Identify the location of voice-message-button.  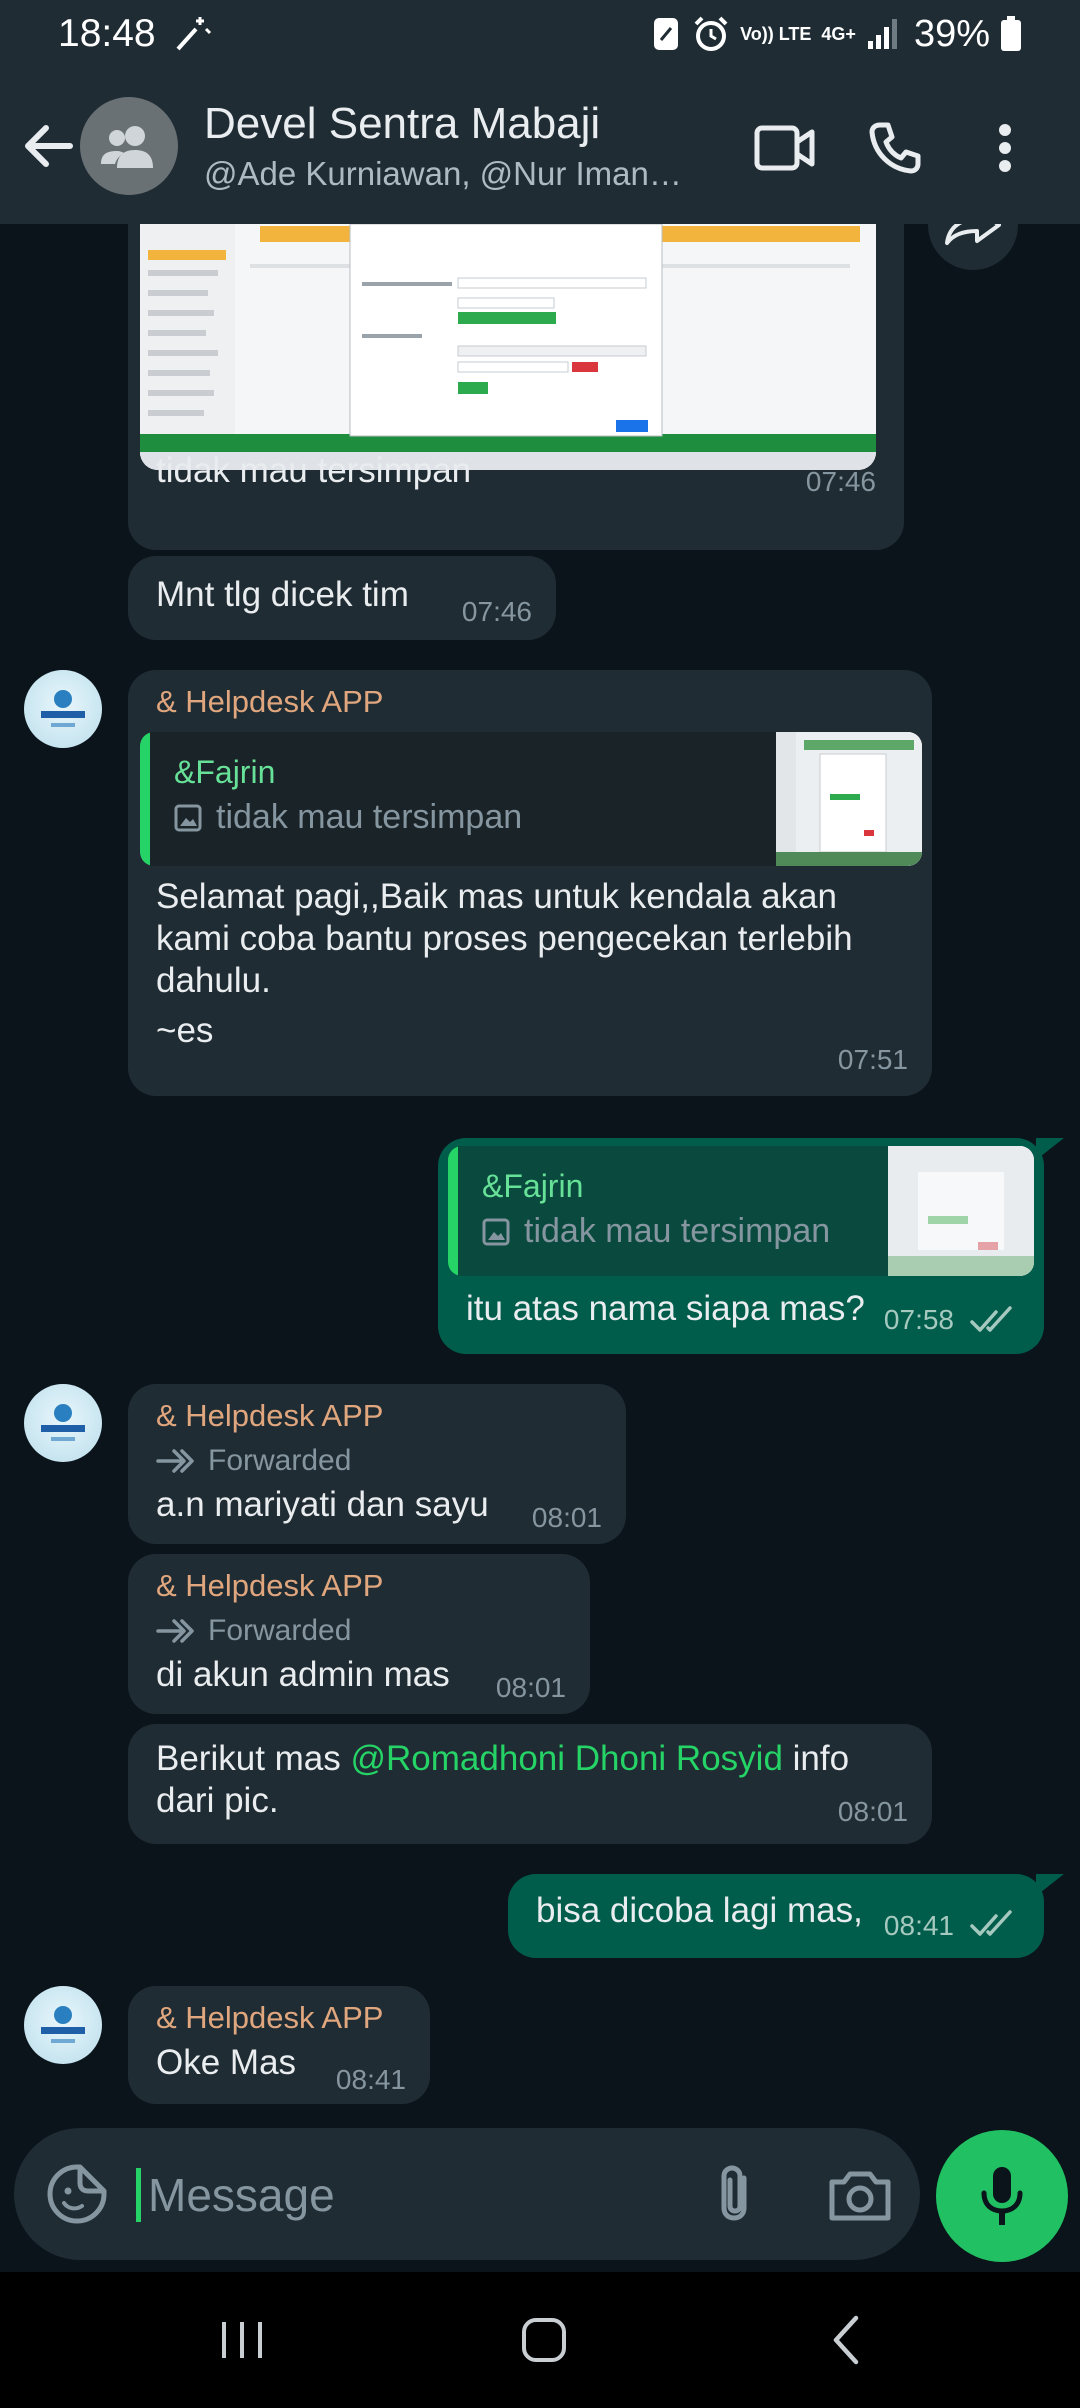
(1002, 2196).